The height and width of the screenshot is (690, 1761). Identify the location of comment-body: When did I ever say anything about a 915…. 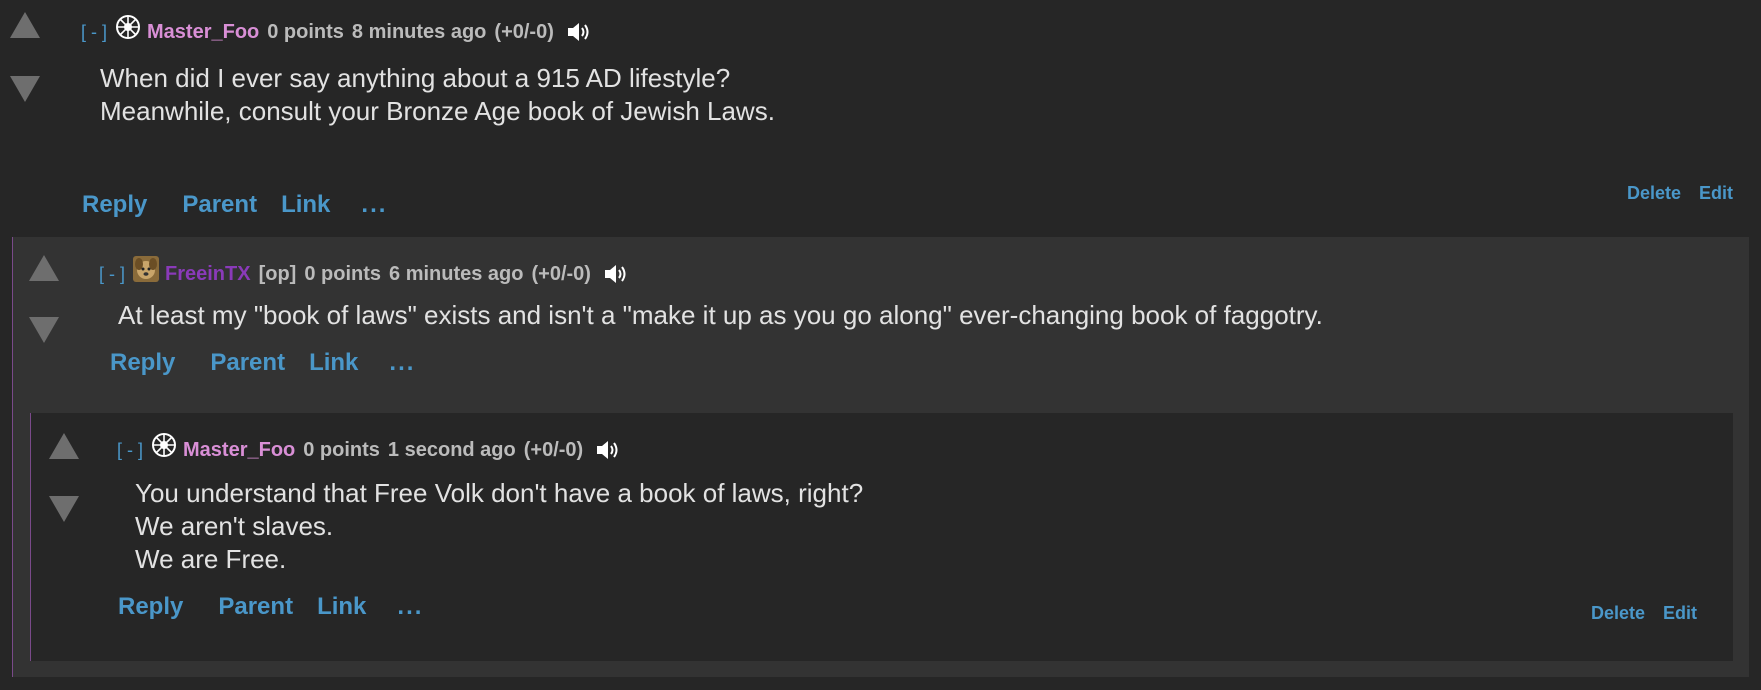
(437, 95).